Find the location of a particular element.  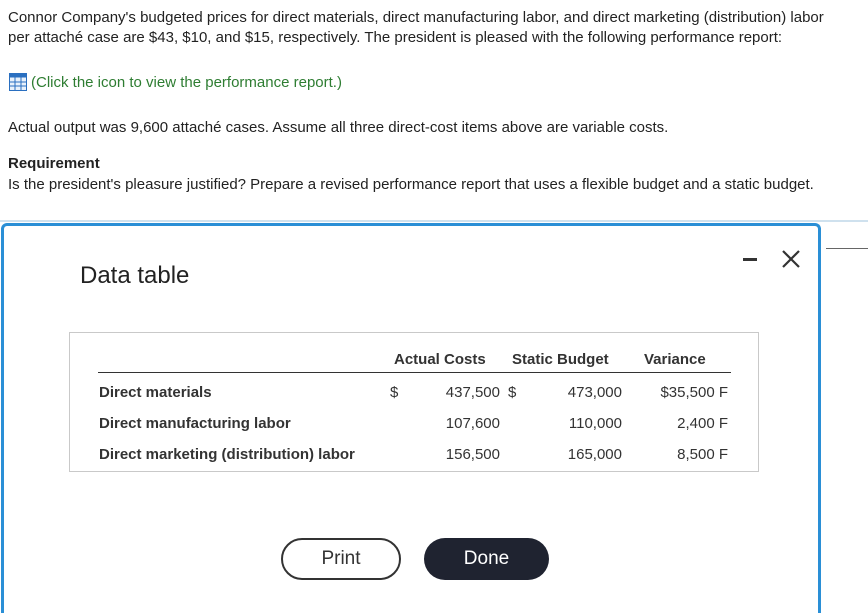

requirement-title: Requirement is located at coordinates (54, 163).